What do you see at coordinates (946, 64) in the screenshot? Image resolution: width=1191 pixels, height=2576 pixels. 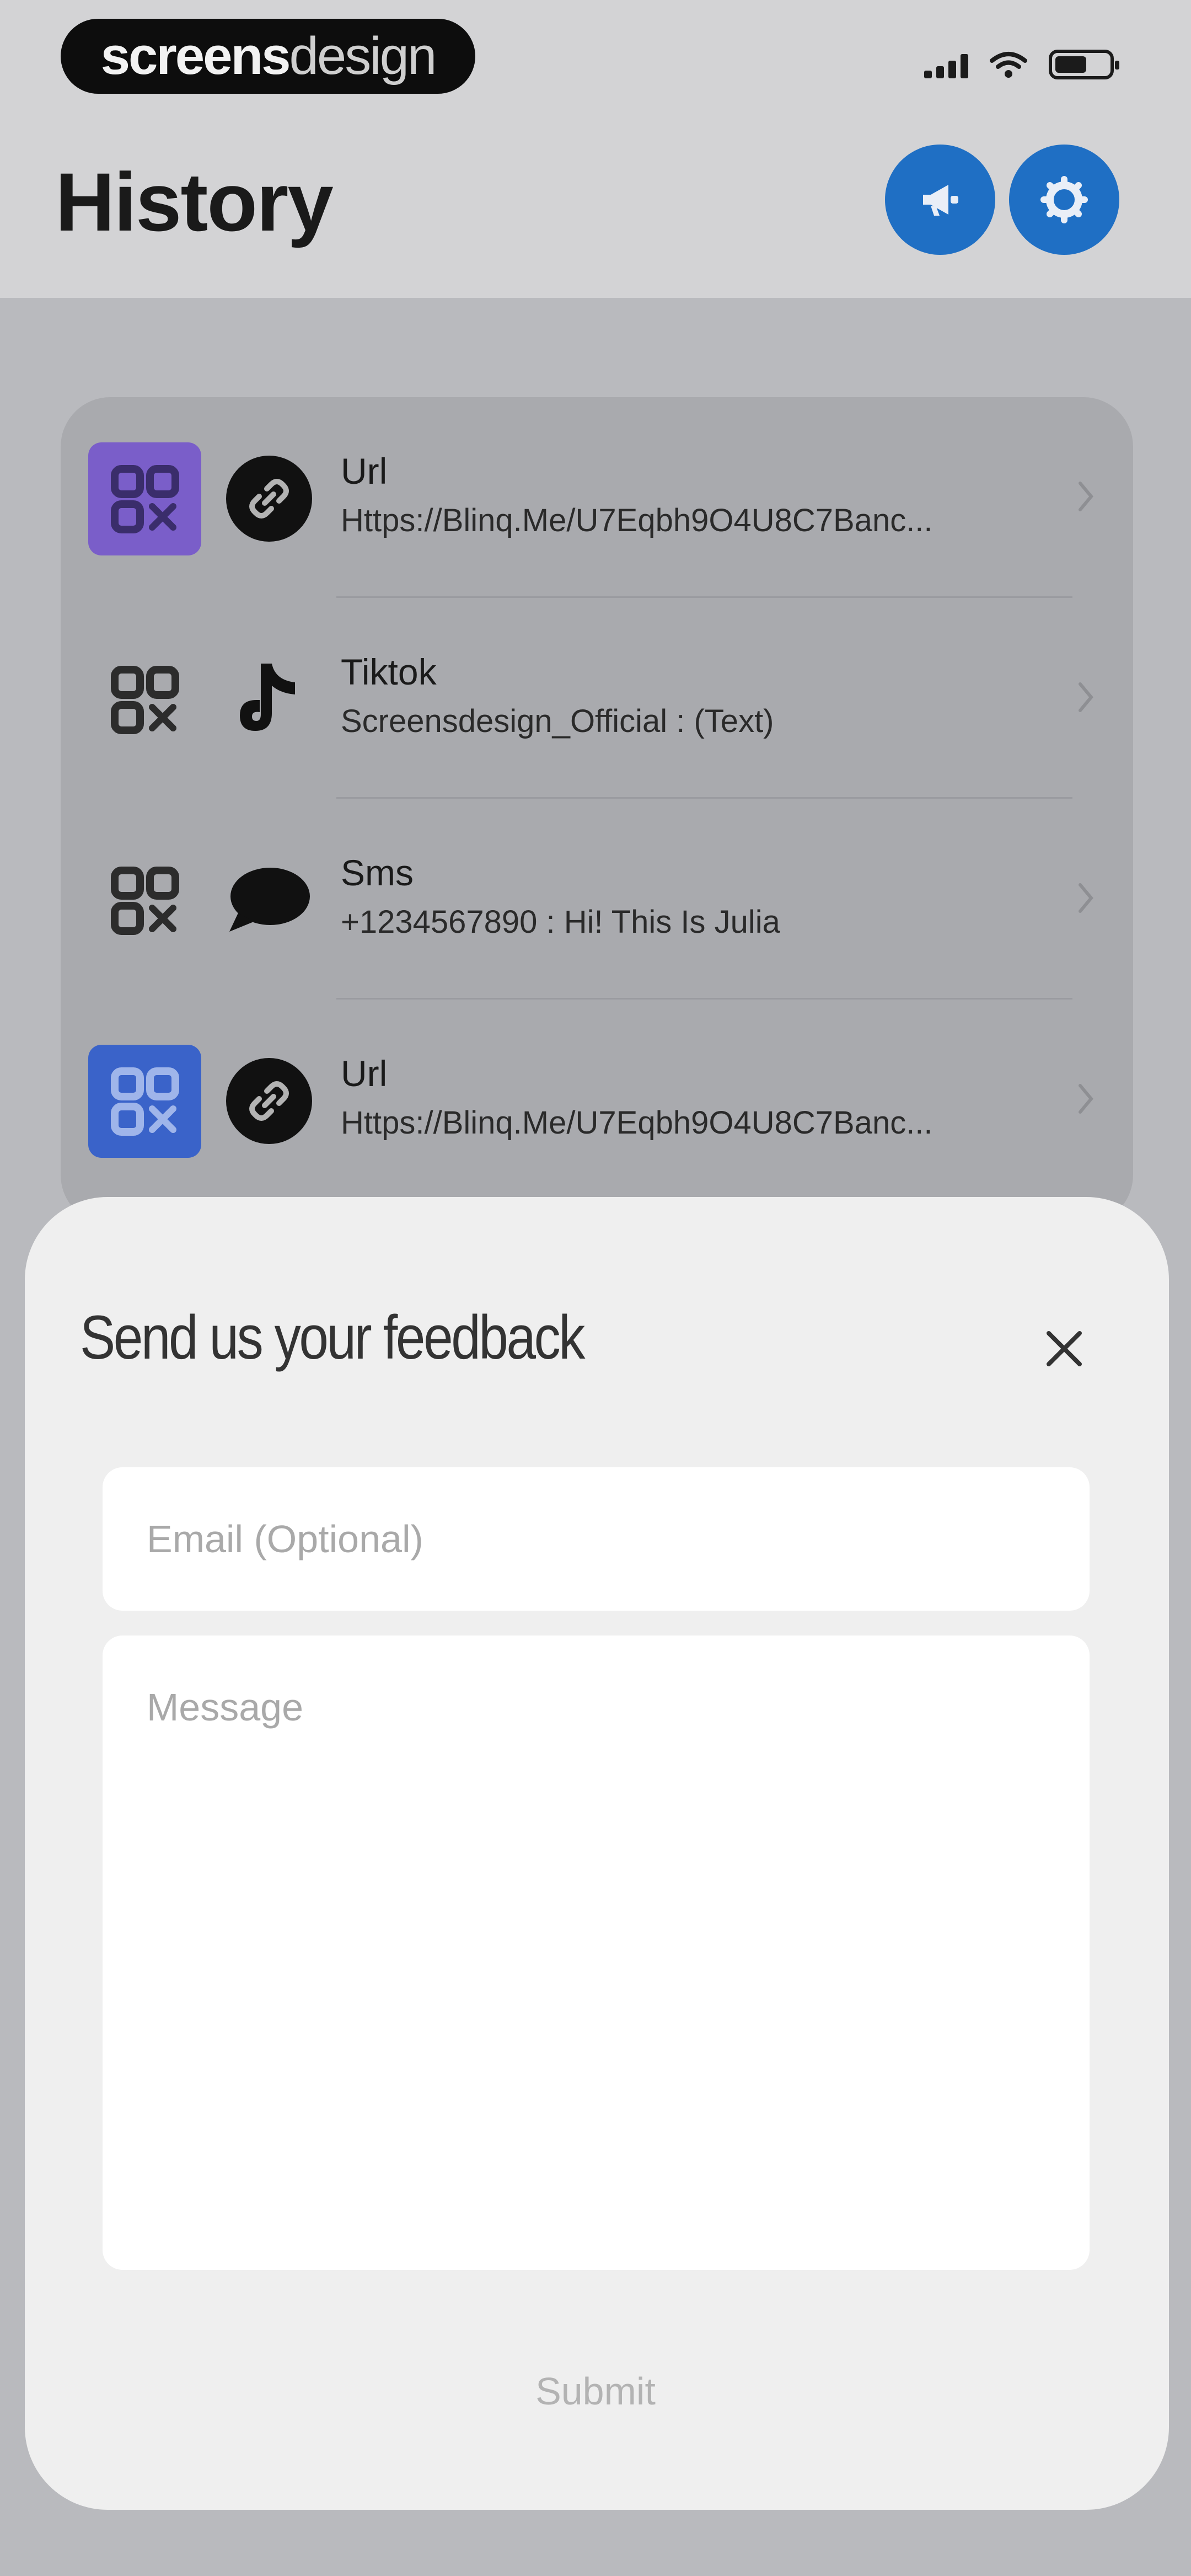 I see `signal-icon` at bounding box center [946, 64].